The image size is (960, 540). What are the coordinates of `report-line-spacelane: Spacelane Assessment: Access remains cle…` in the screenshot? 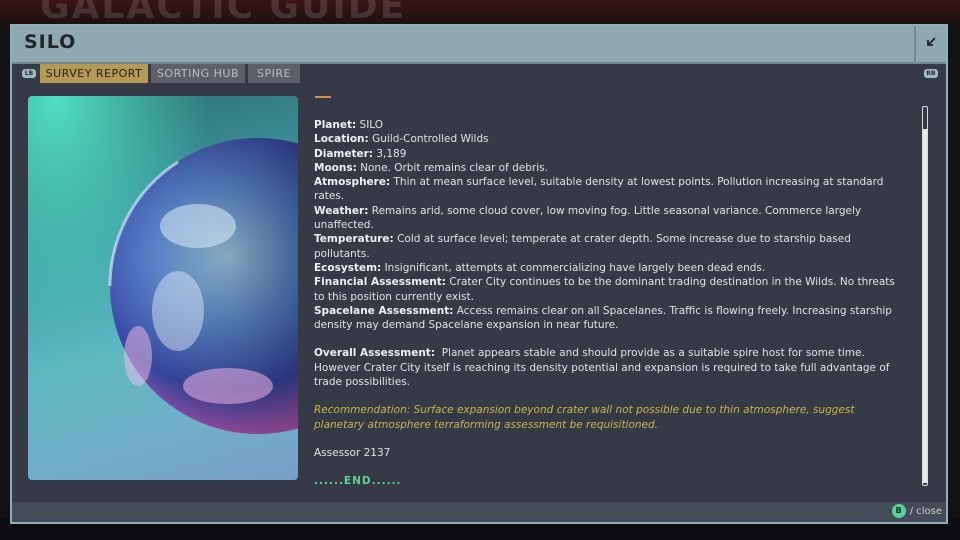 It's located at (603, 318).